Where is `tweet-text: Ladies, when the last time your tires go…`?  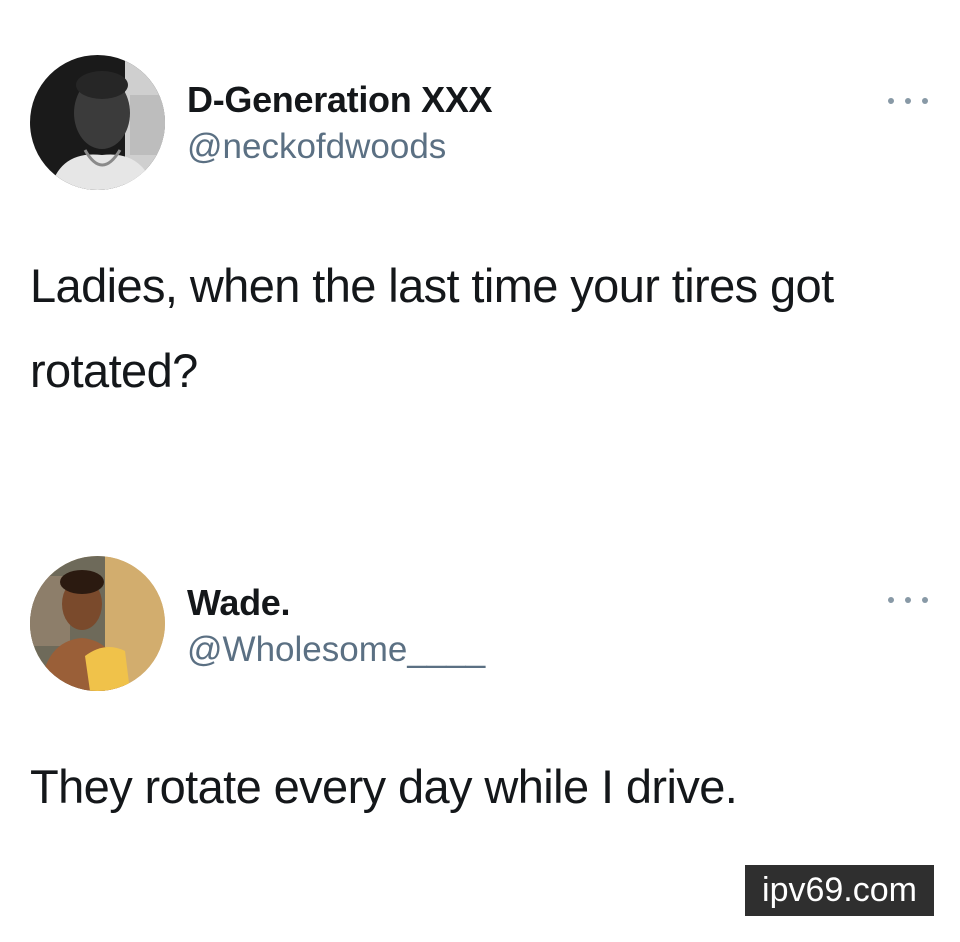 tweet-text: Ladies, when the last time your tires go… is located at coordinates (432, 328).